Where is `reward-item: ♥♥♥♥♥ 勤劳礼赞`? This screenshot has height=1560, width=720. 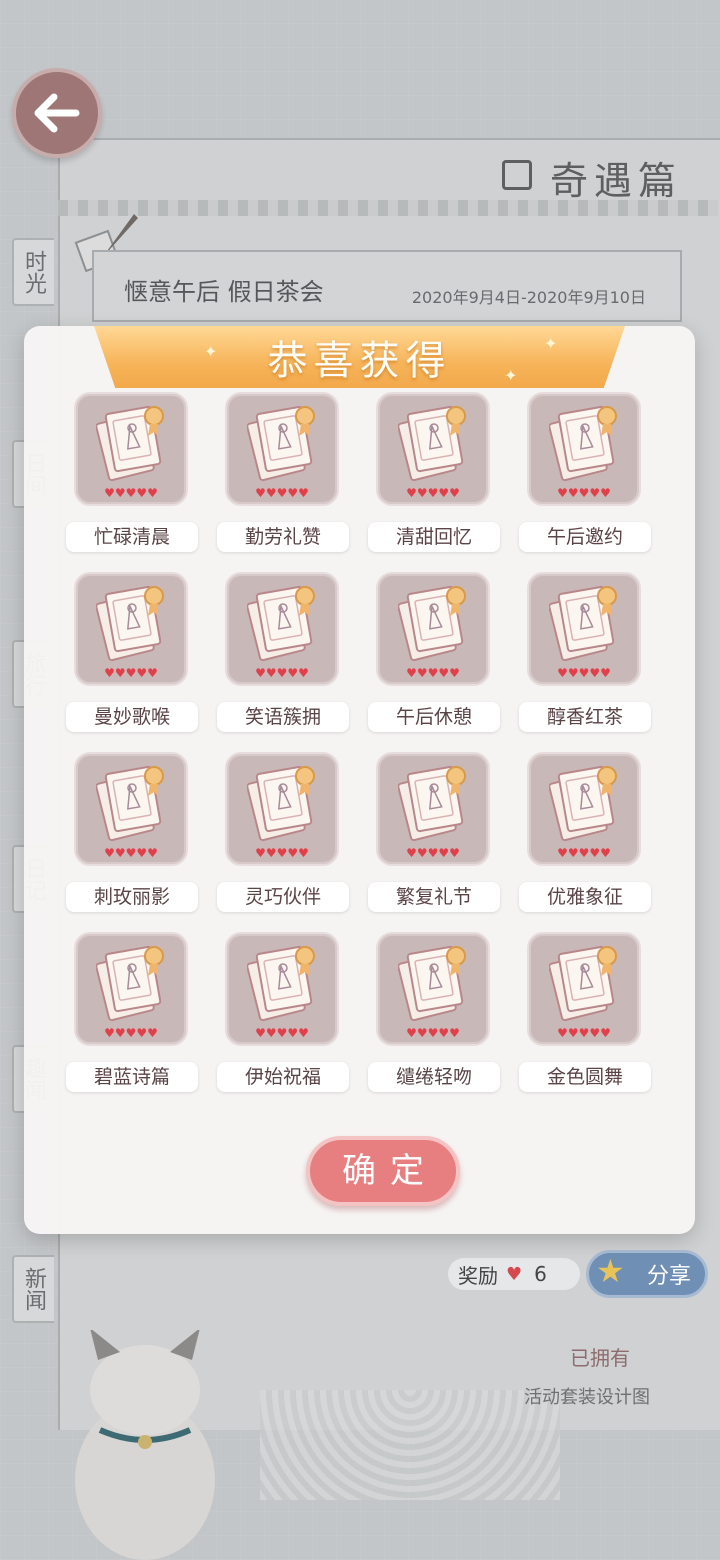
reward-item: ♥♥♥♥♥ 勤劳礼赞 is located at coordinates (292, 472).